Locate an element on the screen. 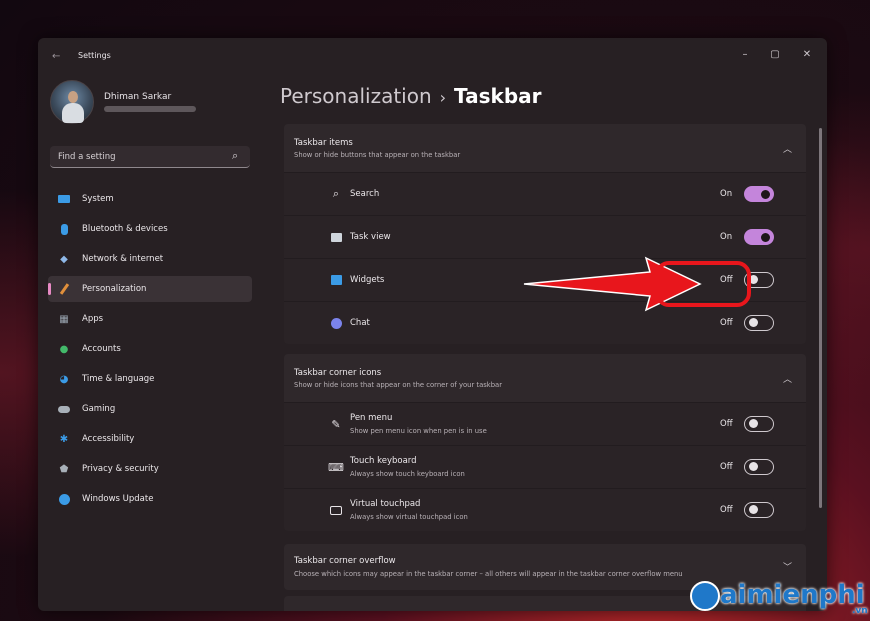  row-description: Show pen menu icon when pen is in use is located at coordinates (418, 431).